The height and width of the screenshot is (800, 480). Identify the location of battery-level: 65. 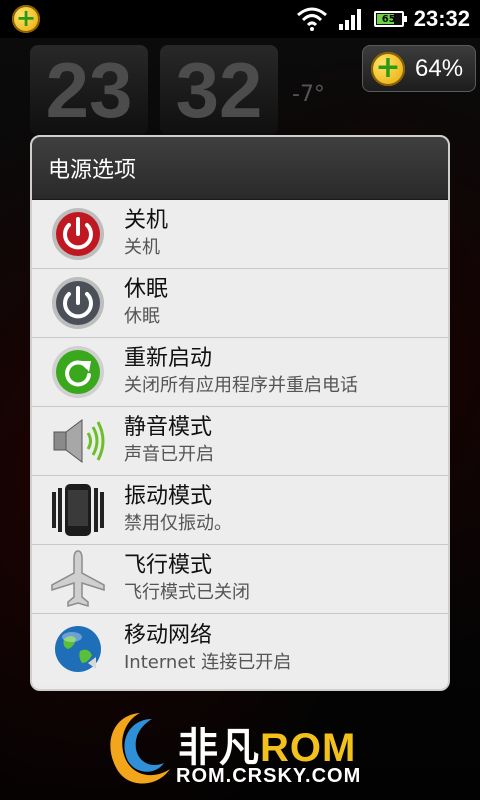
(388, 19).